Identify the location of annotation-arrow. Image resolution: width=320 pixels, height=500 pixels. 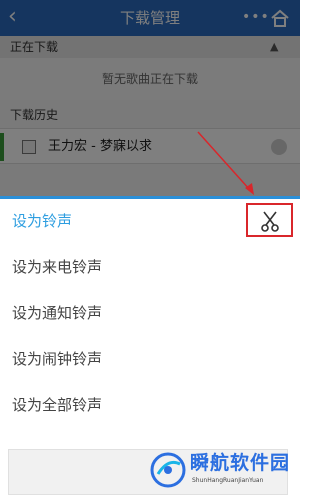
(225, 163).